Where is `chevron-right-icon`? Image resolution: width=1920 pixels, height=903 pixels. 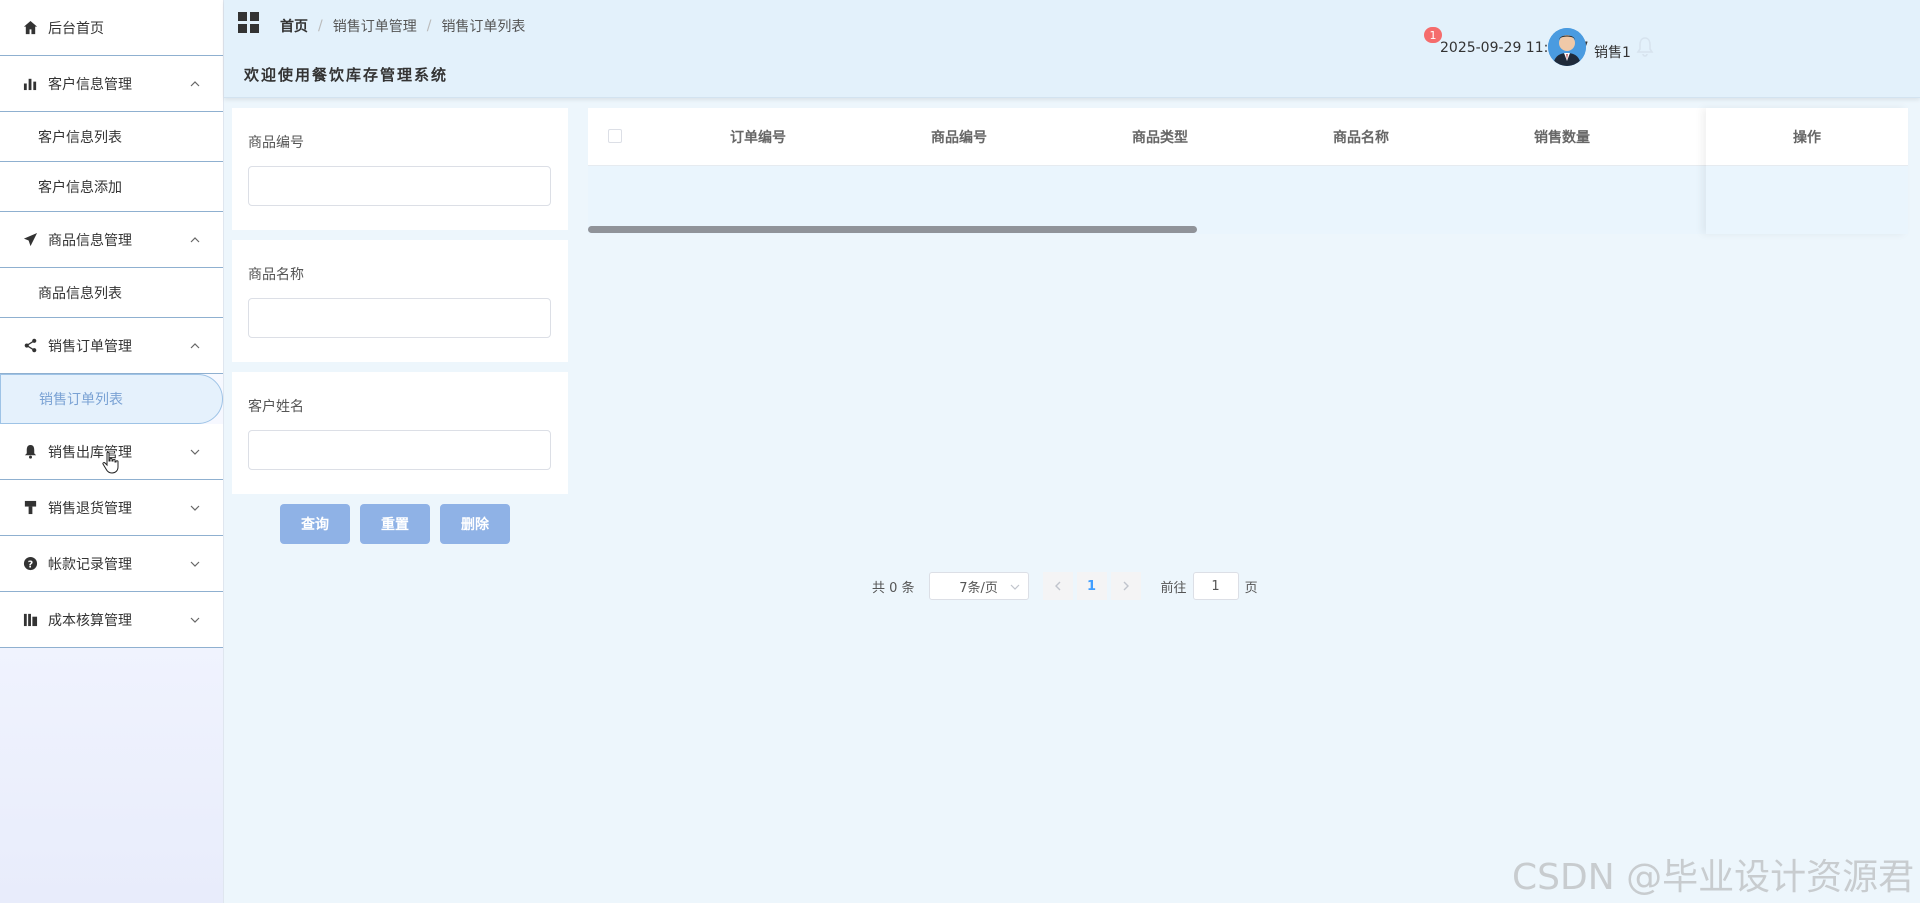 chevron-right-icon is located at coordinates (1126, 586).